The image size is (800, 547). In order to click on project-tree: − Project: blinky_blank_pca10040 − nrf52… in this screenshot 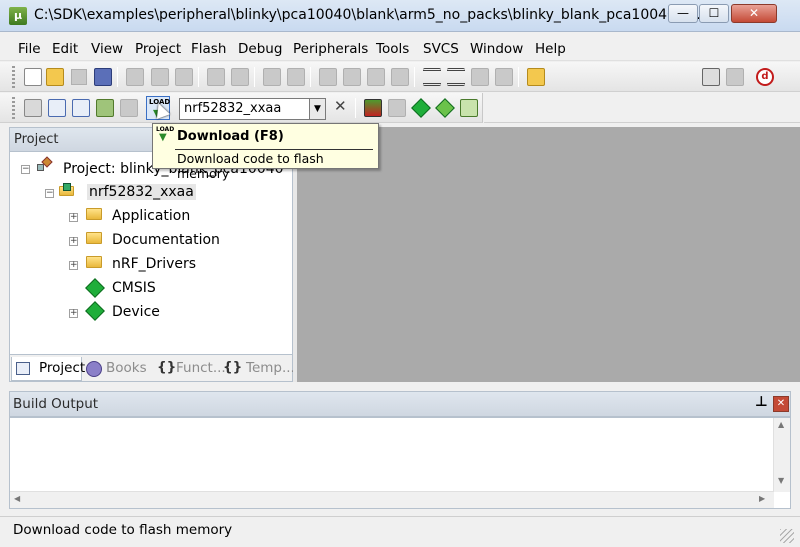, I will do `click(151, 253)`.